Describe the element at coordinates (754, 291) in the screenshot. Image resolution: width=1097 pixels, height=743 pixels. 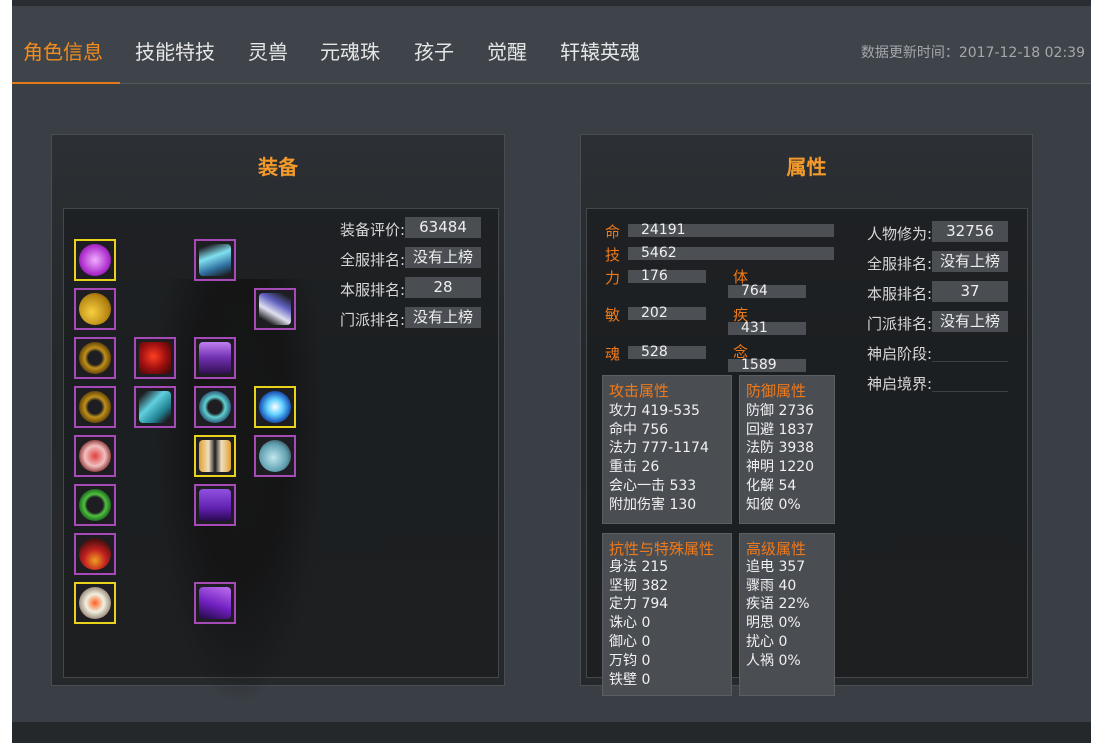
I see `attr-ti-value: 764` at that location.